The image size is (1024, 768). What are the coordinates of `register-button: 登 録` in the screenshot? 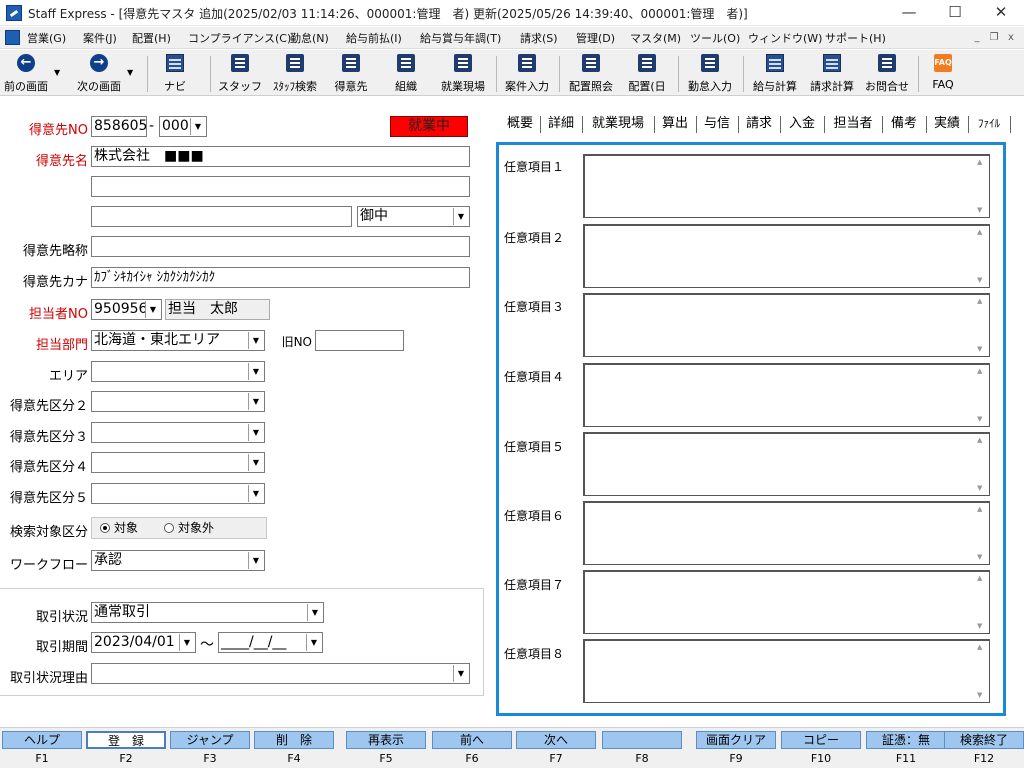 It's located at (126, 740).